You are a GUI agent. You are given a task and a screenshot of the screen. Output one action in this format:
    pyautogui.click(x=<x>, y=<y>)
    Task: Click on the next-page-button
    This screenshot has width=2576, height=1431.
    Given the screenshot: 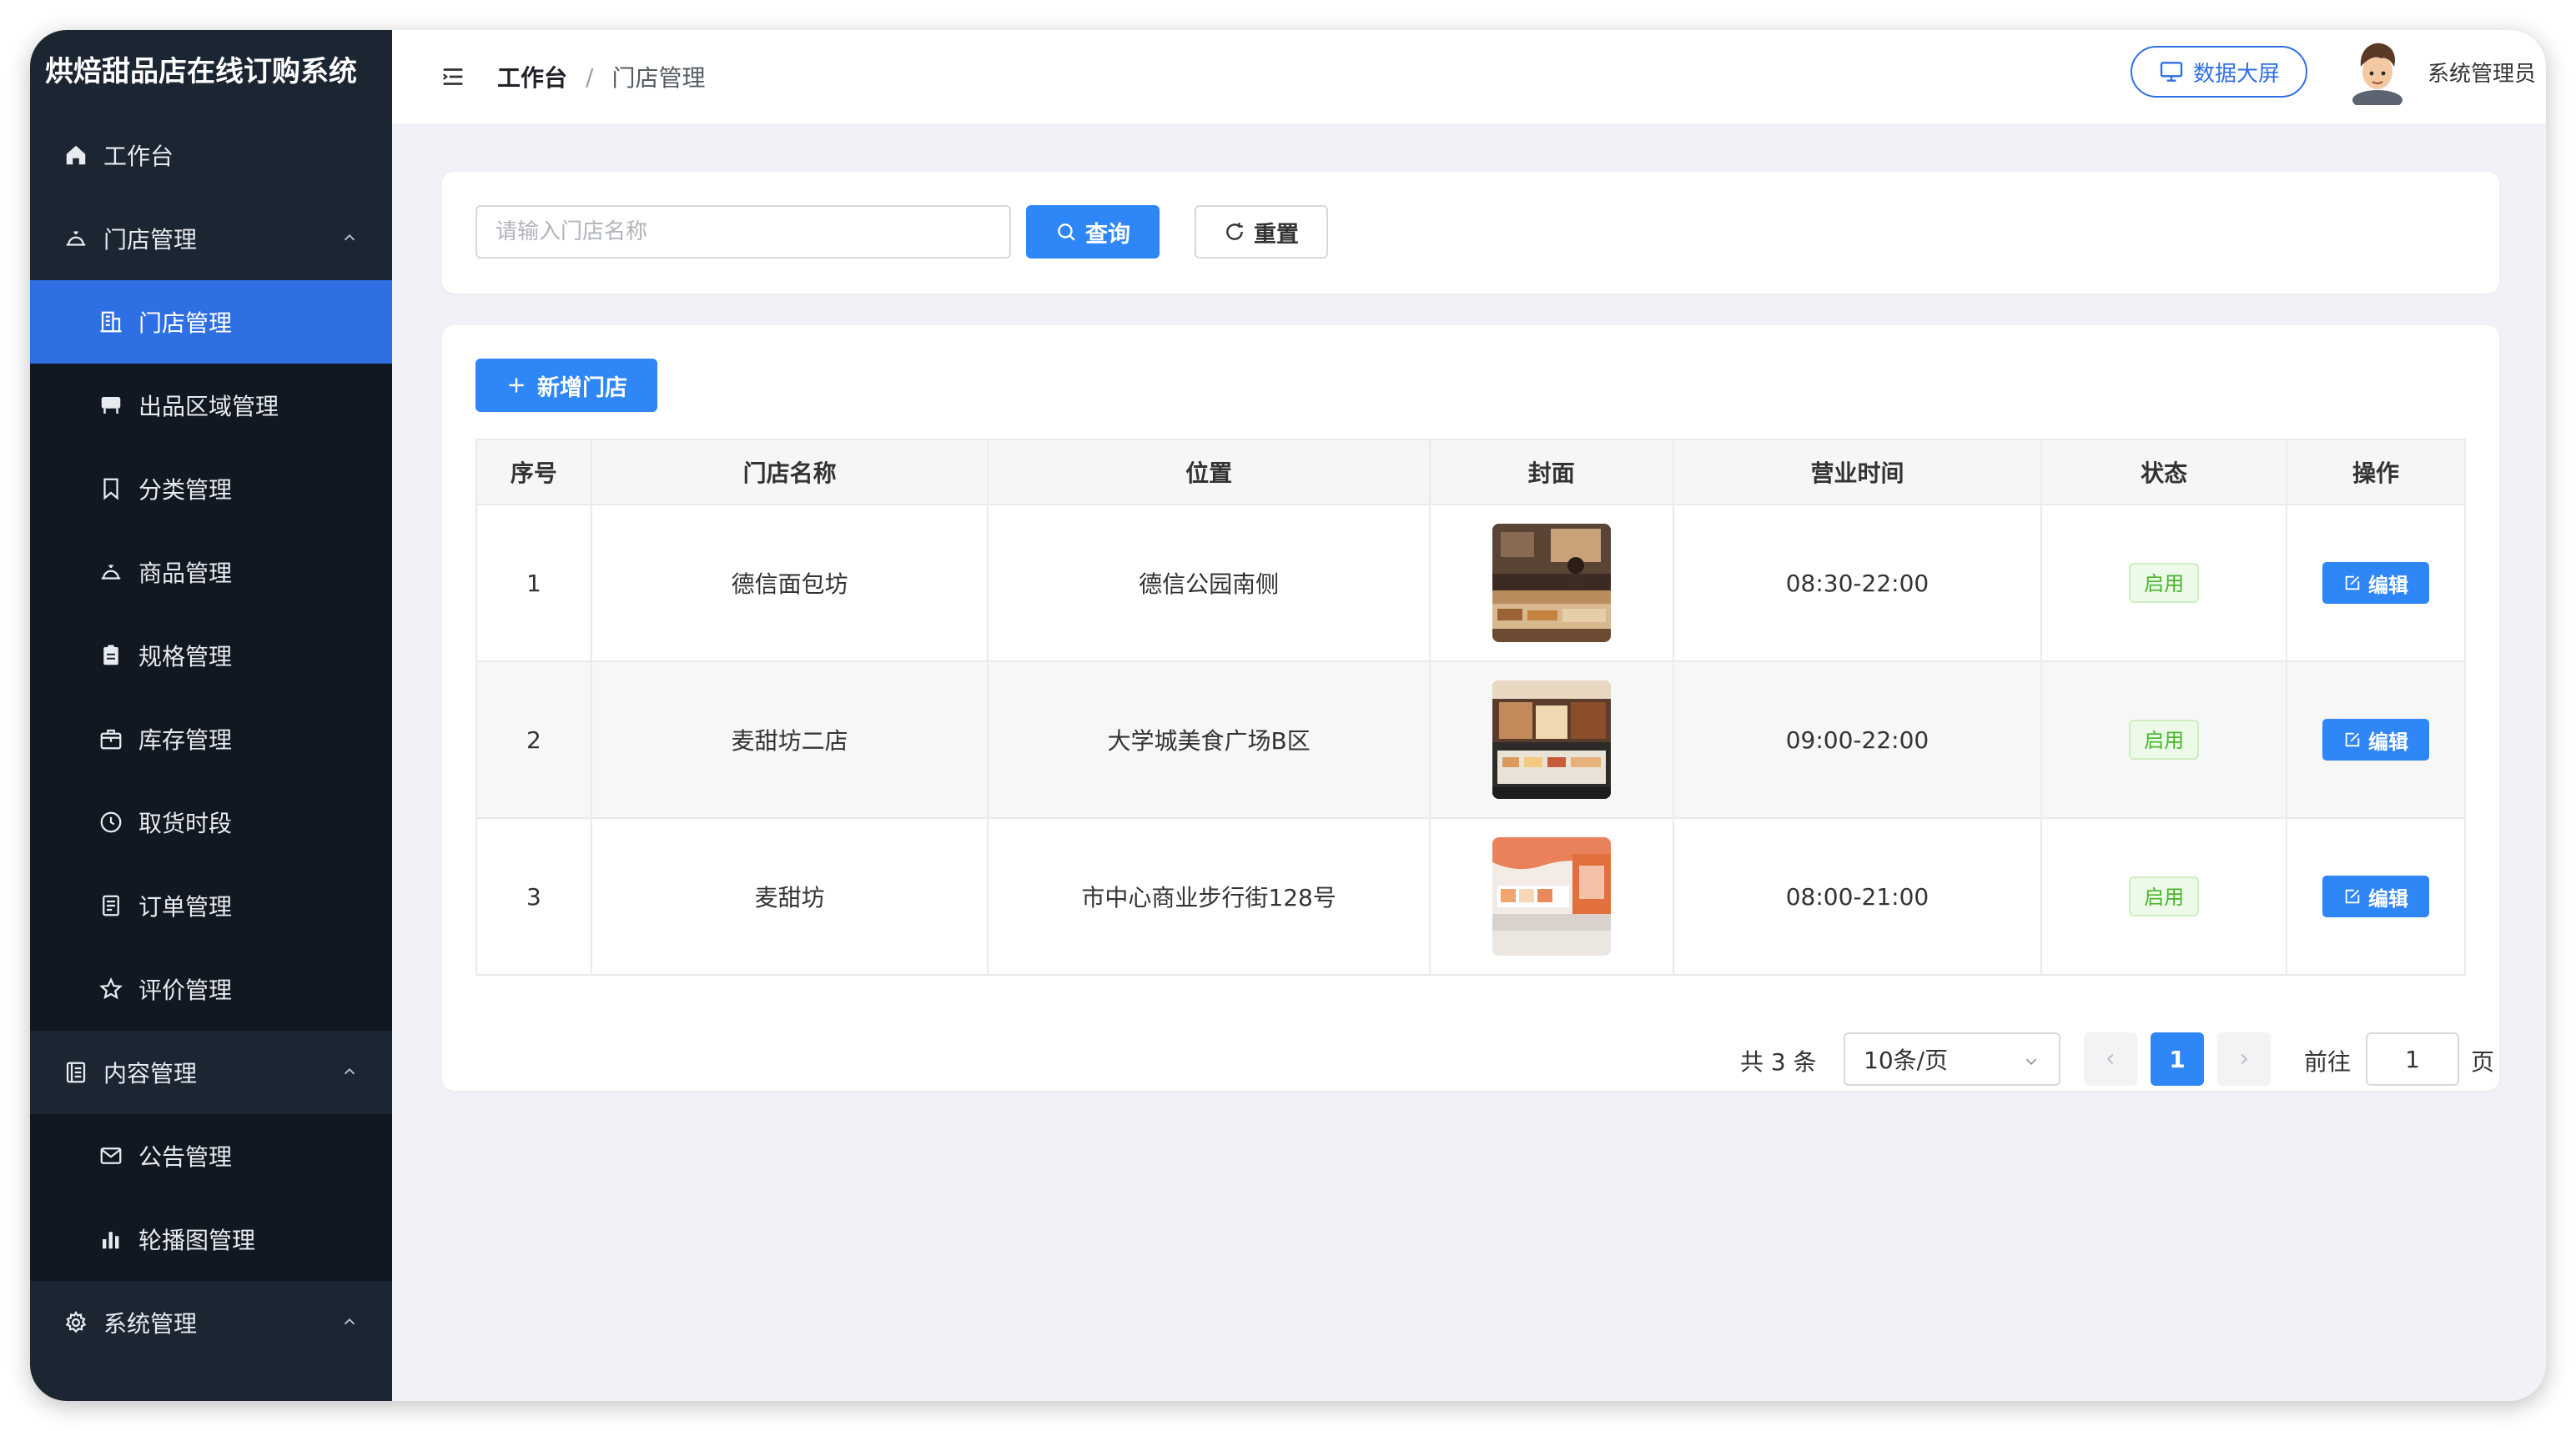 What is the action you would take?
    pyautogui.click(x=2244, y=1059)
    